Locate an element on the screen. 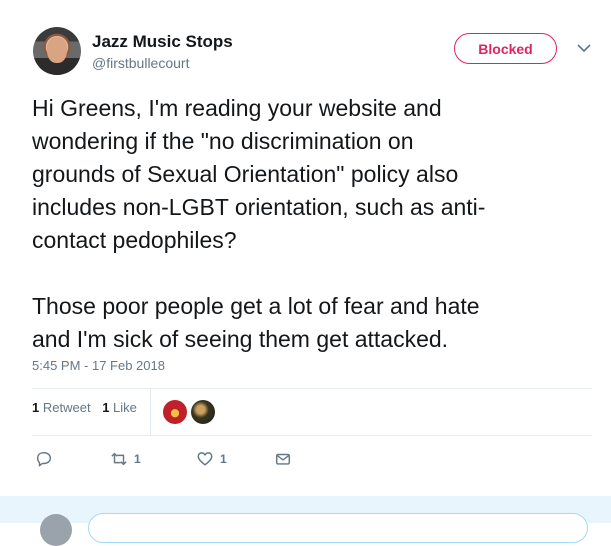  like-stat-label: Like is located at coordinates (125, 407).